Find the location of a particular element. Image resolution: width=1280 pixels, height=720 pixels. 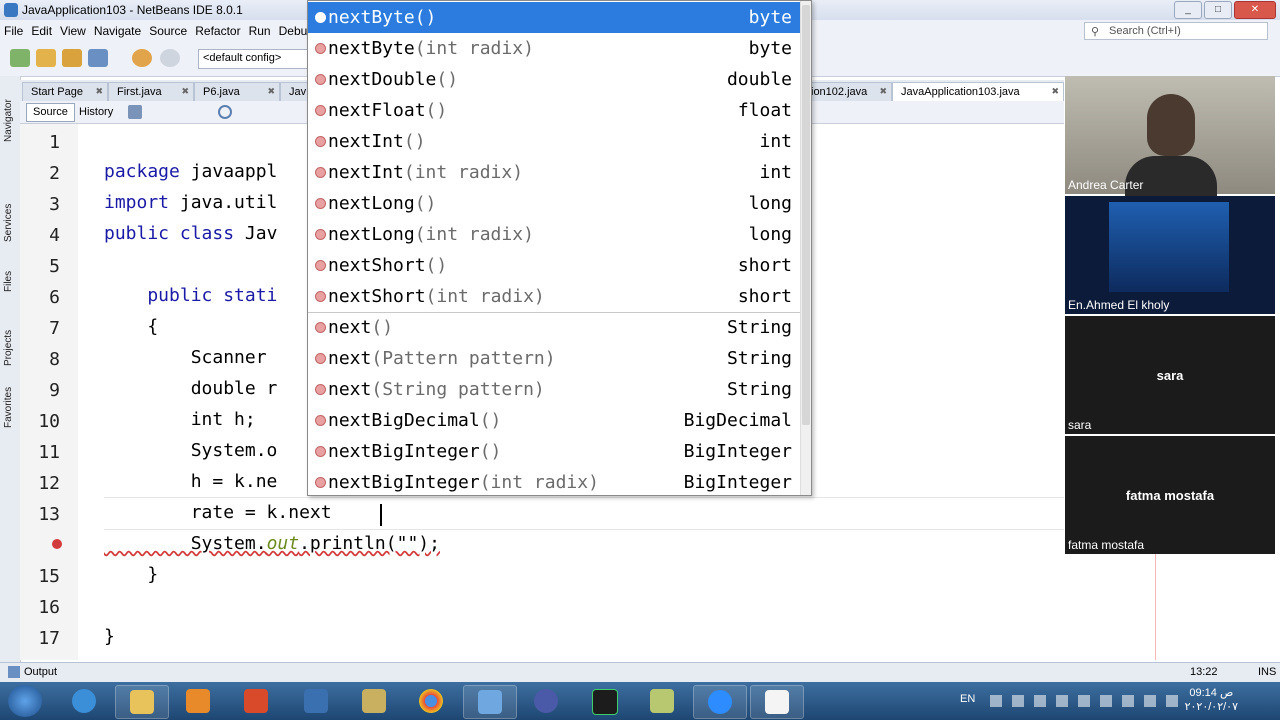

completion-scrollbar is located at coordinates (805, 248).